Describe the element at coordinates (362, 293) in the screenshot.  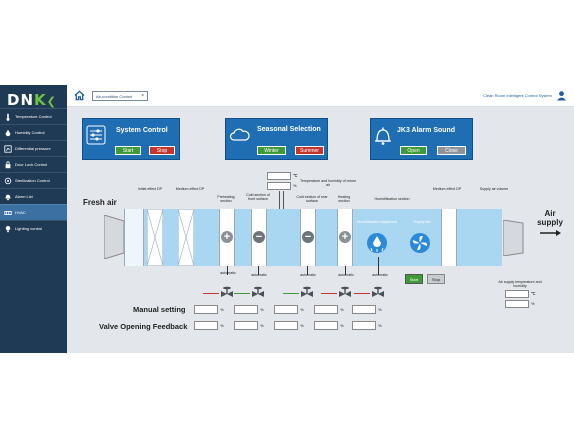
I see `valve-5-pipe-in` at that location.